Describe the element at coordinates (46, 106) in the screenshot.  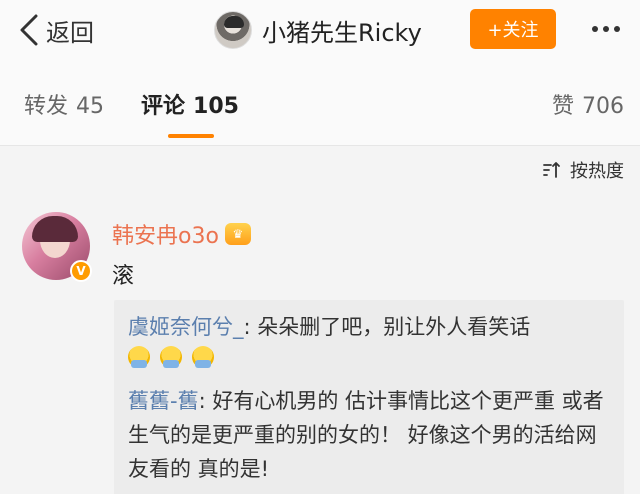
I see `tab-repost-label: 转发` at that location.